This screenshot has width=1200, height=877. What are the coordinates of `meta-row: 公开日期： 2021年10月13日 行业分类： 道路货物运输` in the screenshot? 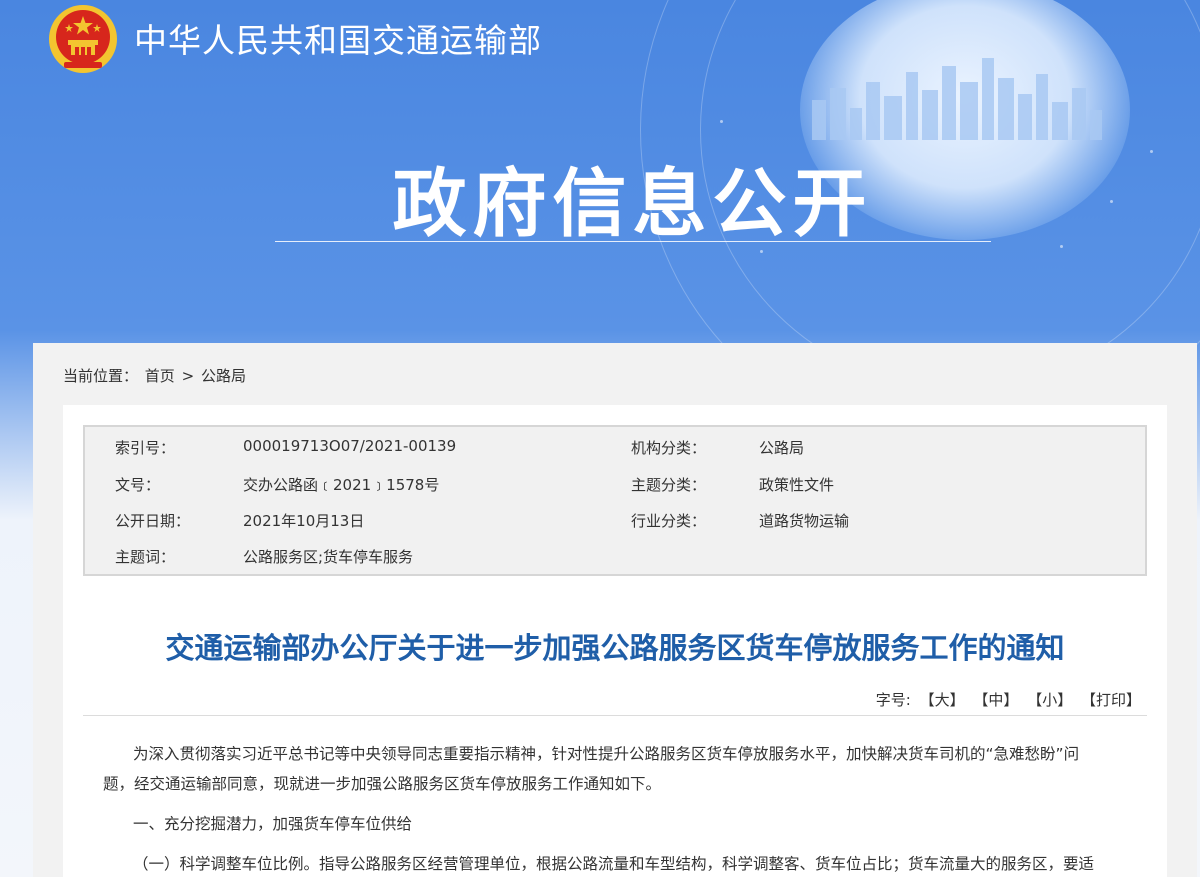 It's located at (615, 522).